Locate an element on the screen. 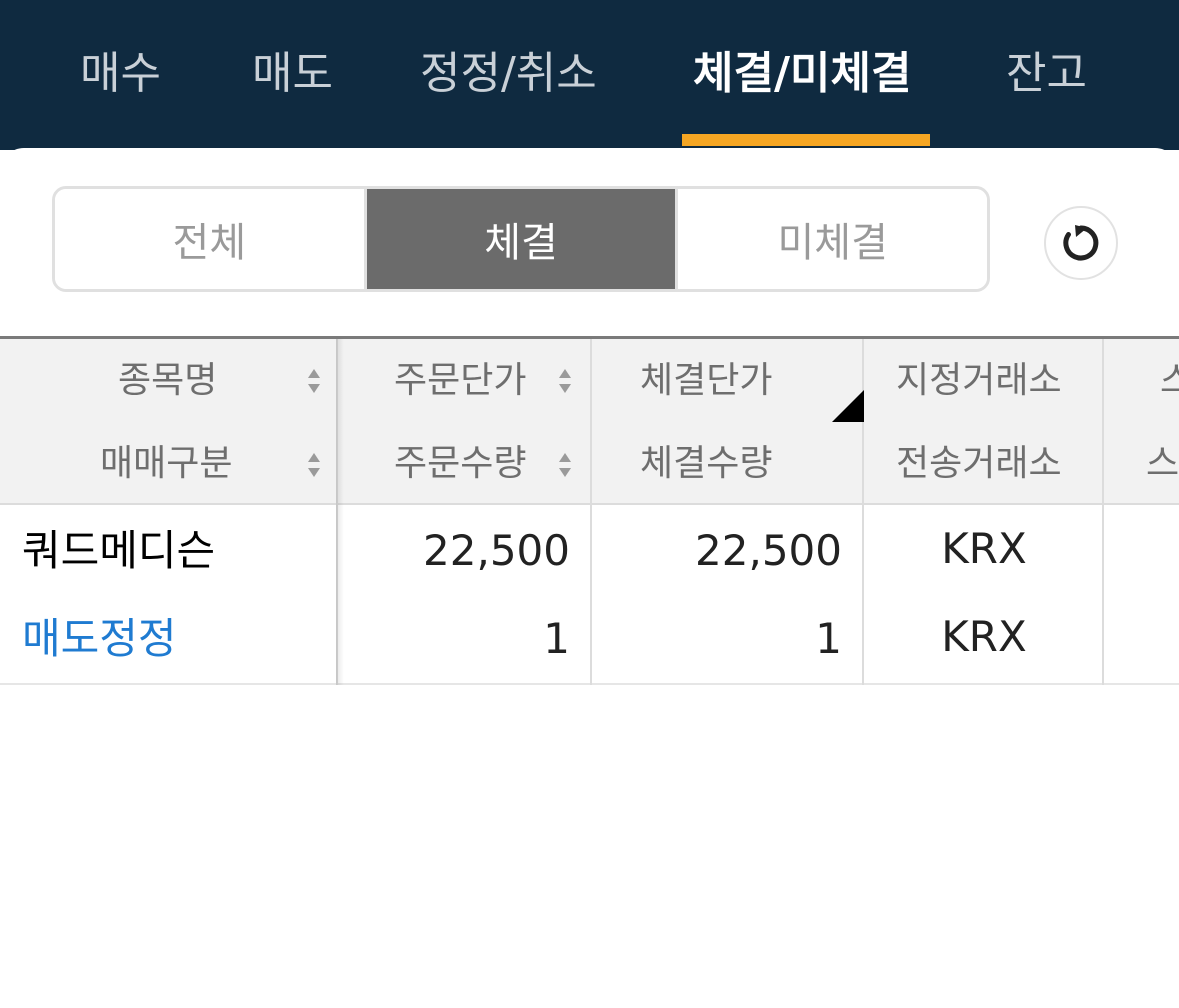 This screenshot has width=1179, height=1008. sent-exchange: KRX is located at coordinates (984, 636).